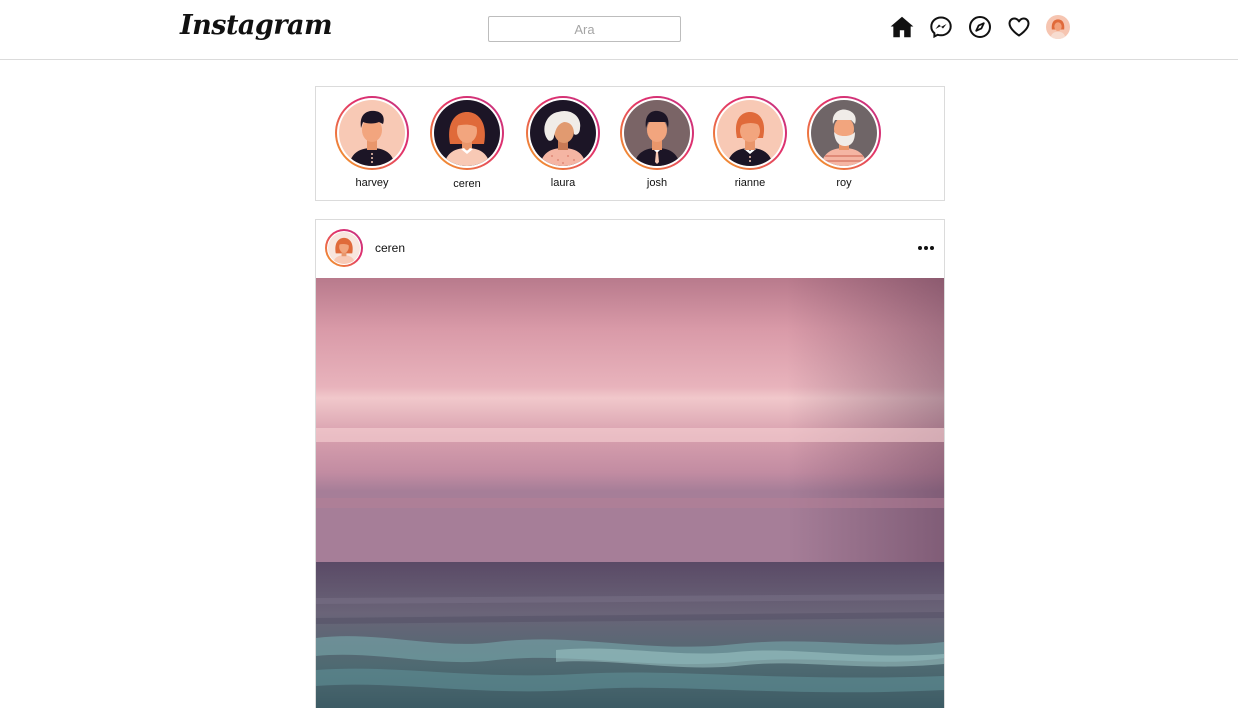 Image resolution: width=1238 pixels, height=708 pixels. I want to click on nav-icons, so click(980, 27).